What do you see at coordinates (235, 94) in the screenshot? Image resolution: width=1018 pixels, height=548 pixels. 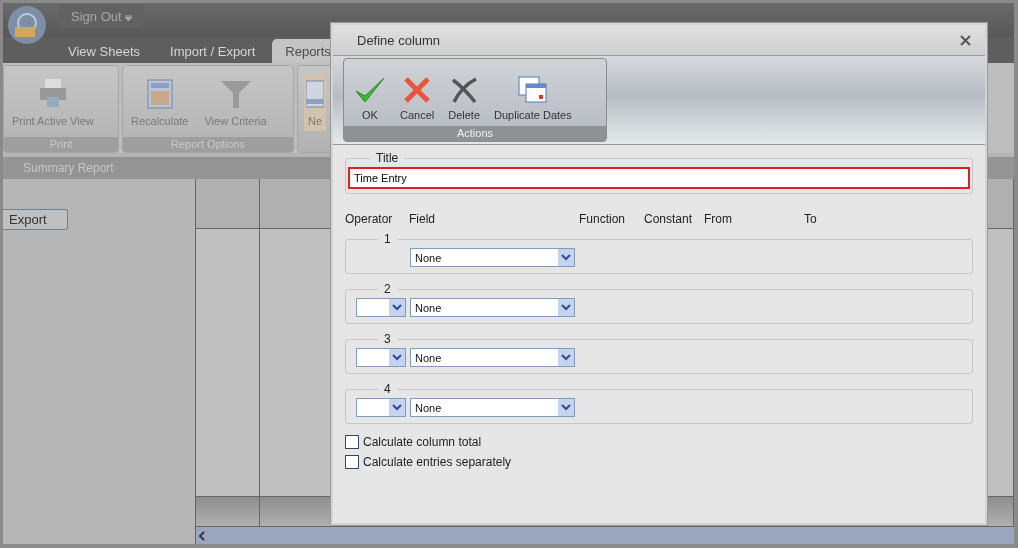 I see `funnel-icon` at bounding box center [235, 94].